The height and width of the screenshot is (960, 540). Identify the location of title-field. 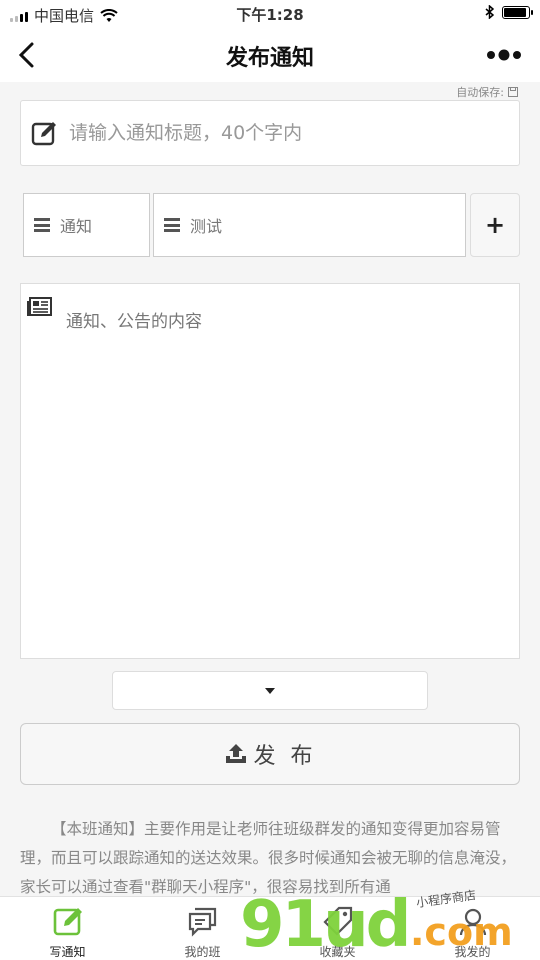
(270, 133).